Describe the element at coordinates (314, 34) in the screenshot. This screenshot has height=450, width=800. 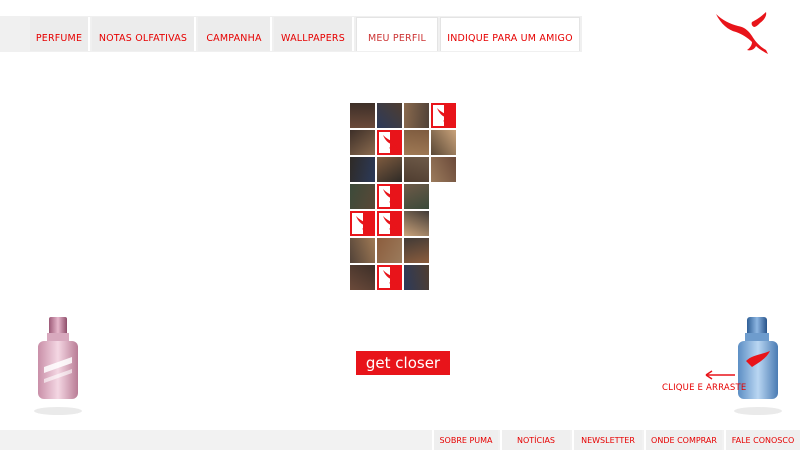
I see `tab-wallpapers: WALLPAPERS` at that location.